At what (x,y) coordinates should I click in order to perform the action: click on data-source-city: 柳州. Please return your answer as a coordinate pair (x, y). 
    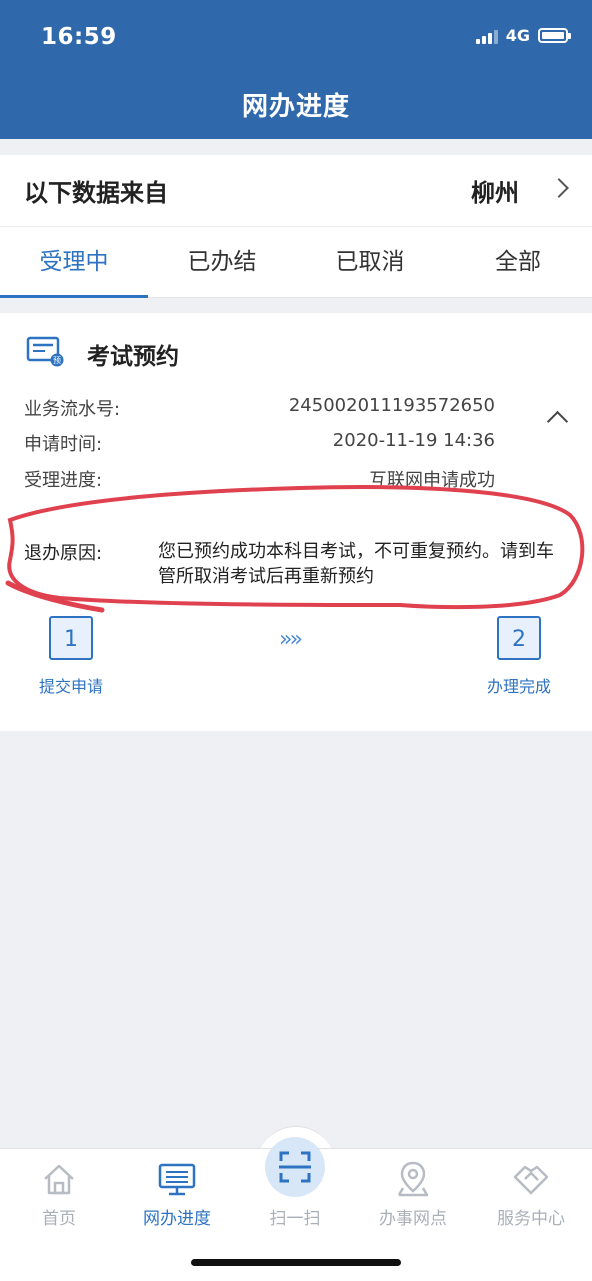
    Looking at the image, I should click on (495, 193).